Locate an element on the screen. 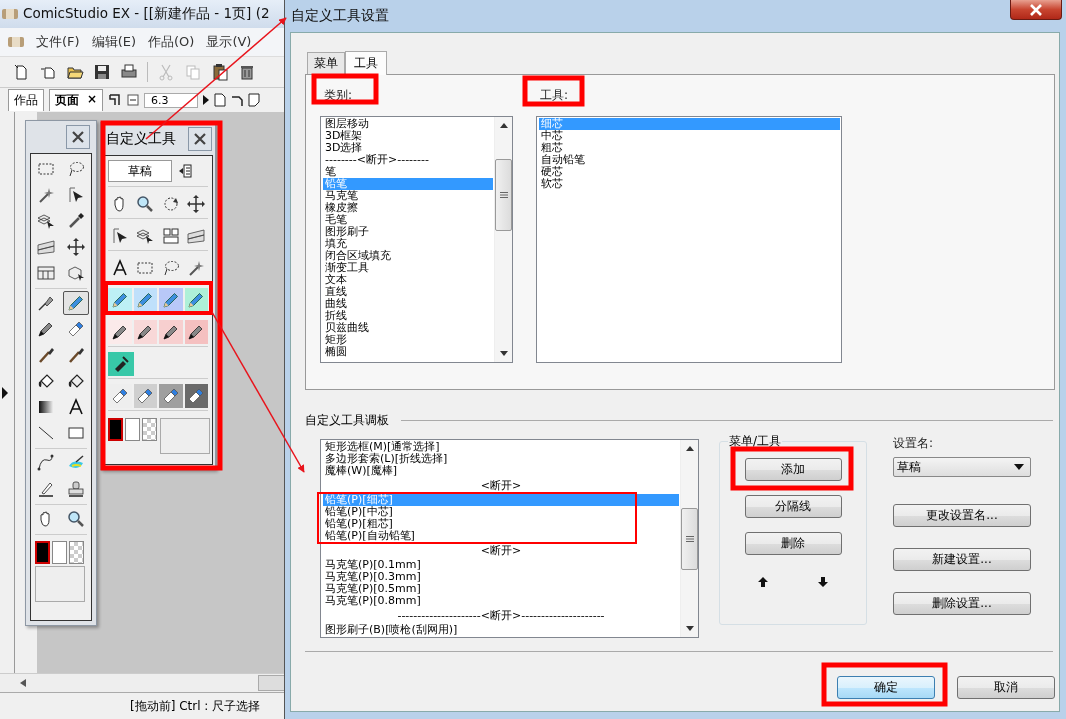 This screenshot has height=719, width=1066. minus-icon is located at coordinates (133, 100).